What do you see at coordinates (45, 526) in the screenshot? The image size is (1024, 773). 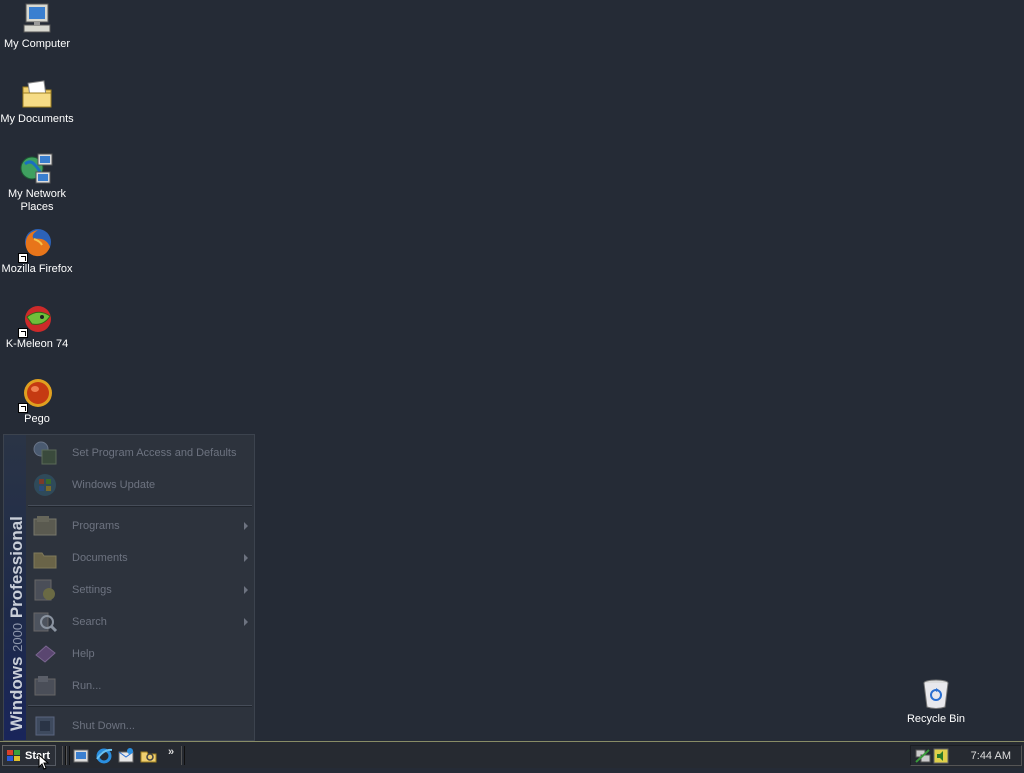 I see `programs-icon` at bounding box center [45, 526].